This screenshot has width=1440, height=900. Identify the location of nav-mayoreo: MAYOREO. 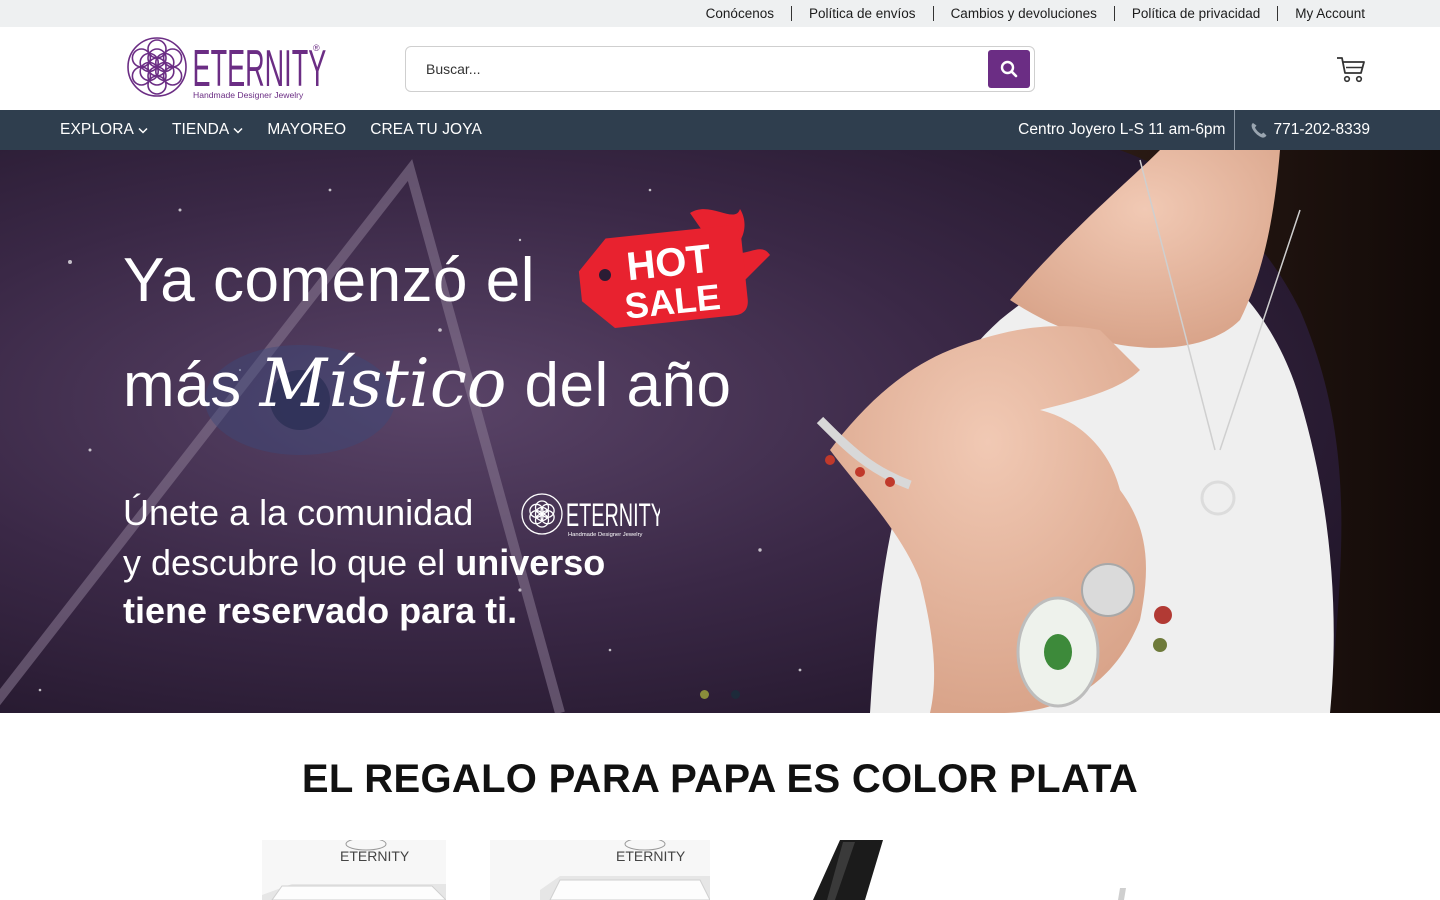
(306, 130).